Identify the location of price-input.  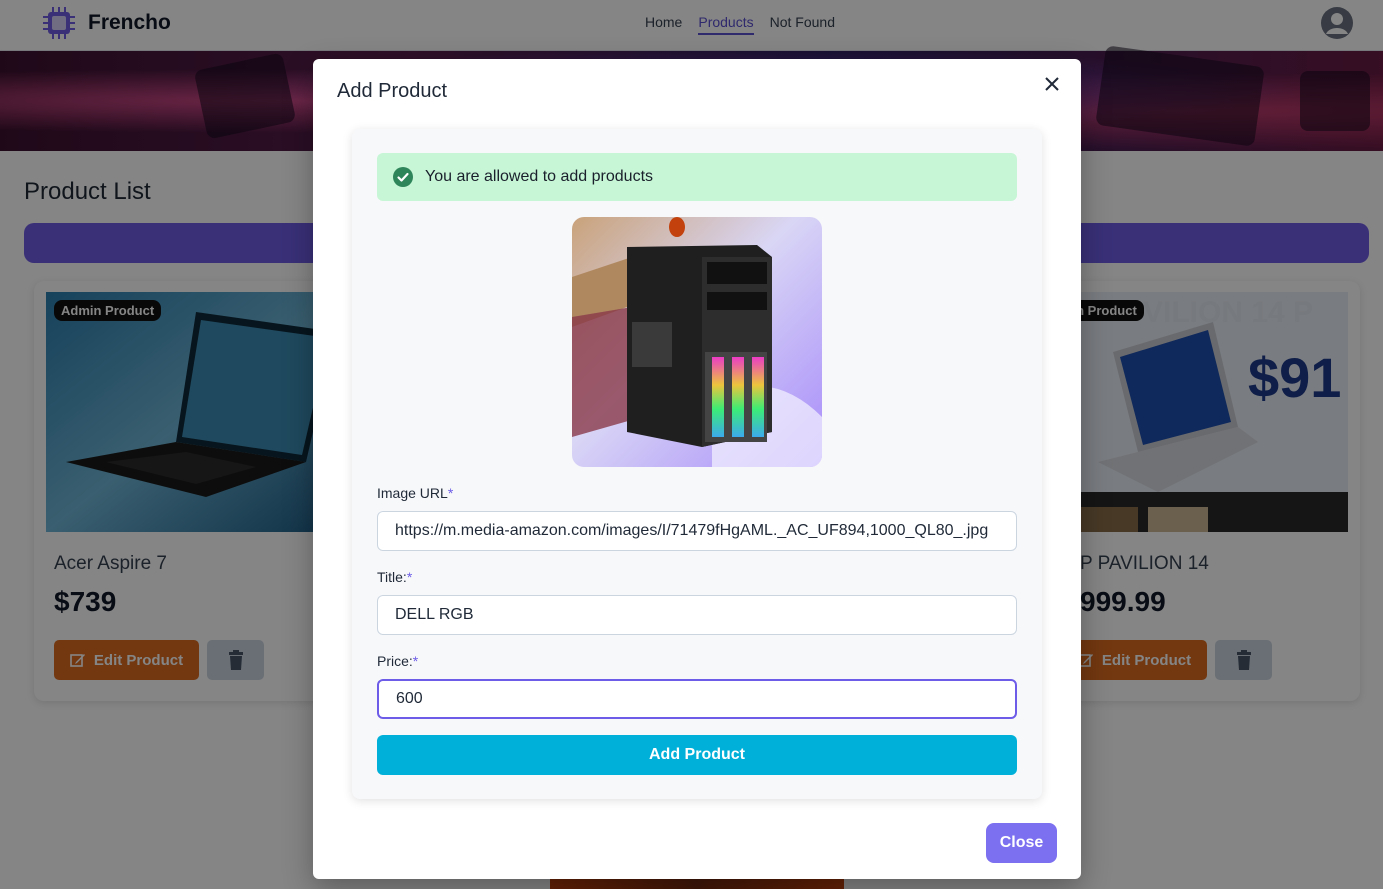
(697, 699).